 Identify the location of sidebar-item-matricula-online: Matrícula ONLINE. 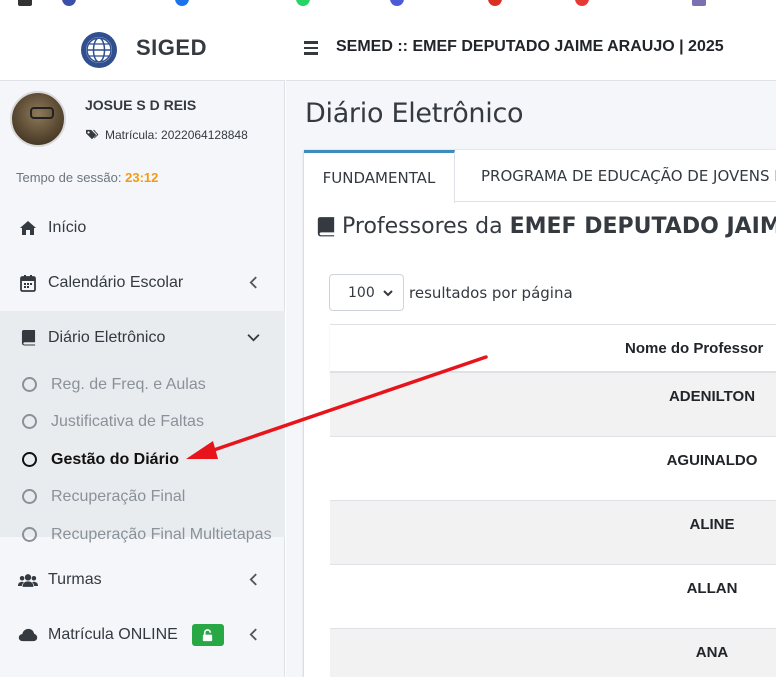
(142, 635).